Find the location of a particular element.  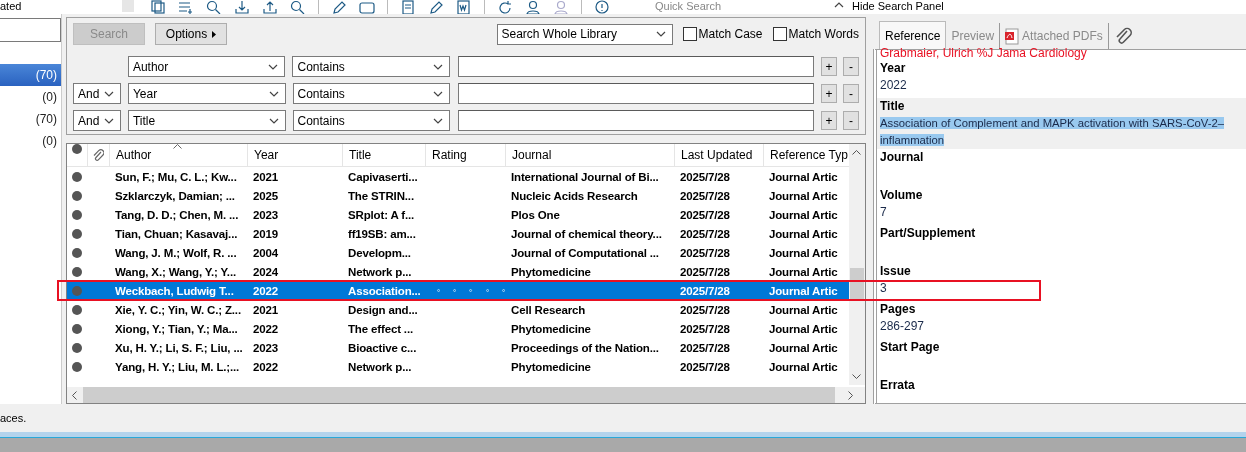

column-header: Rating is located at coordinates (449, 155).